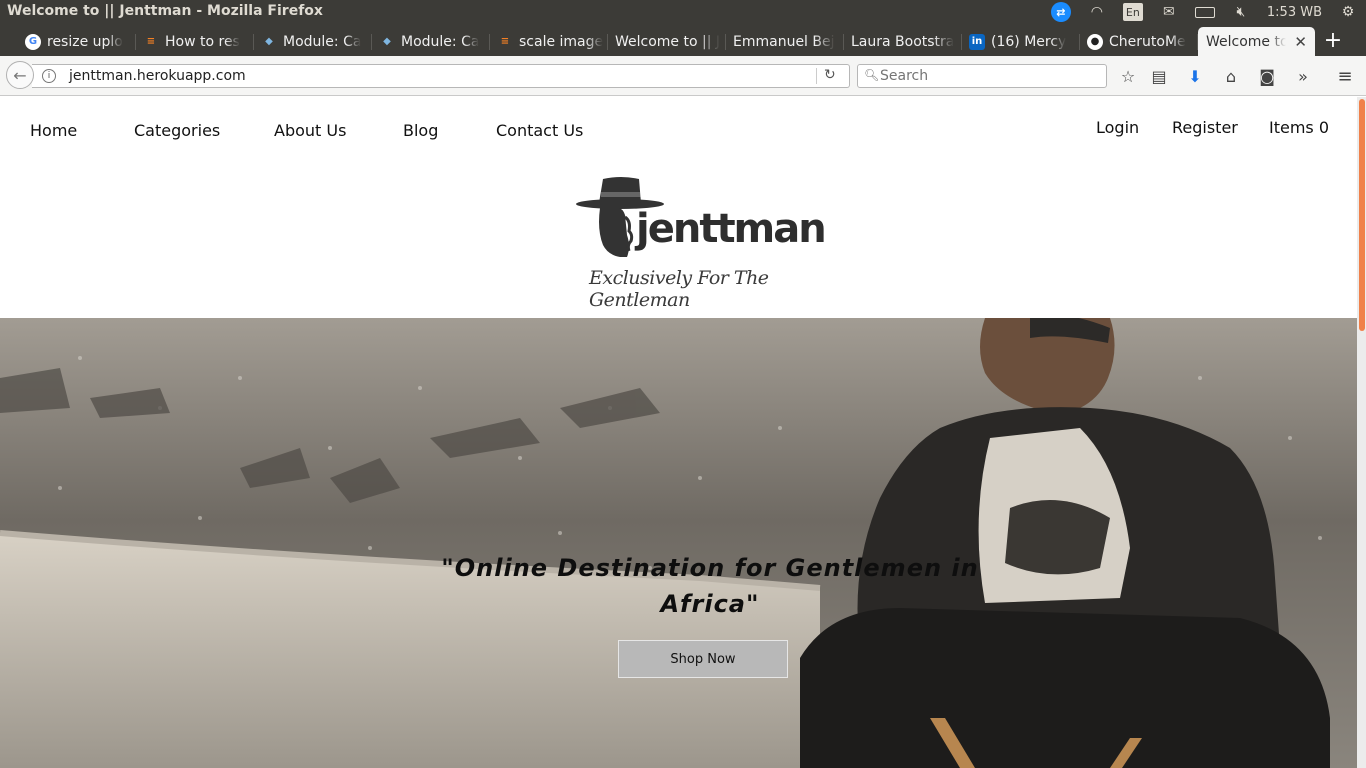 The image size is (1366, 768). I want to click on github-icon: ●, so click(1095, 41).